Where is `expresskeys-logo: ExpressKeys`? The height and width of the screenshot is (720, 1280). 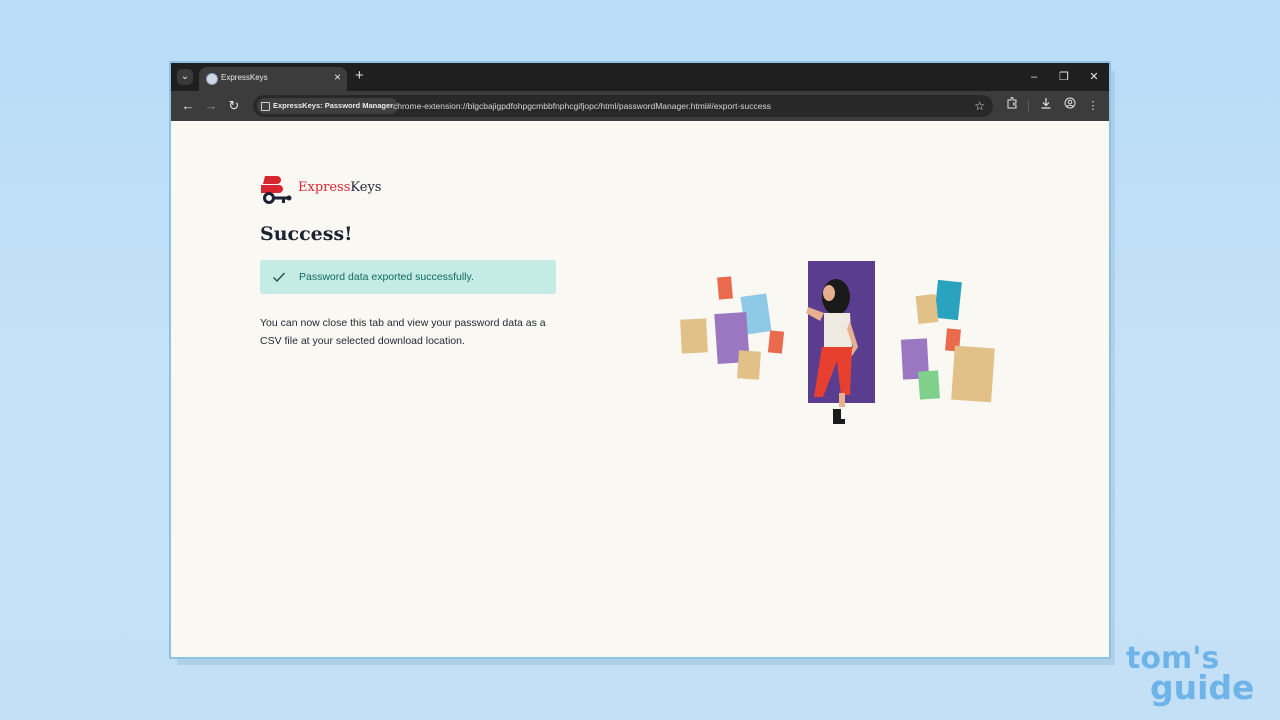 expresskeys-logo: ExpressKeys is located at coordinates (325, 189).